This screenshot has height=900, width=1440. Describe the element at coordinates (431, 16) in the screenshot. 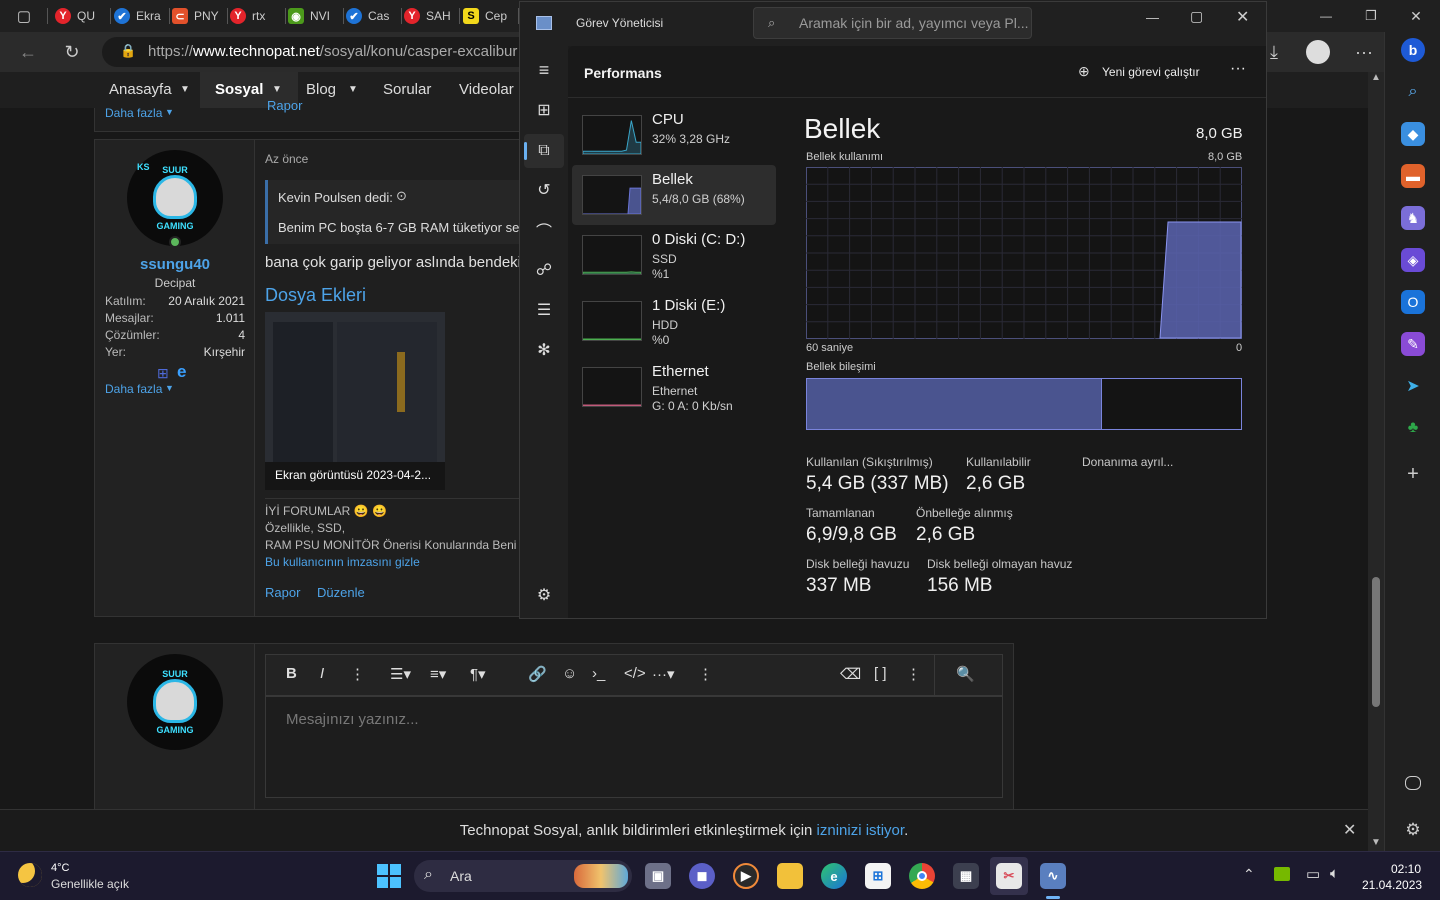

I see `browser-tab: Y SAH` at that location.